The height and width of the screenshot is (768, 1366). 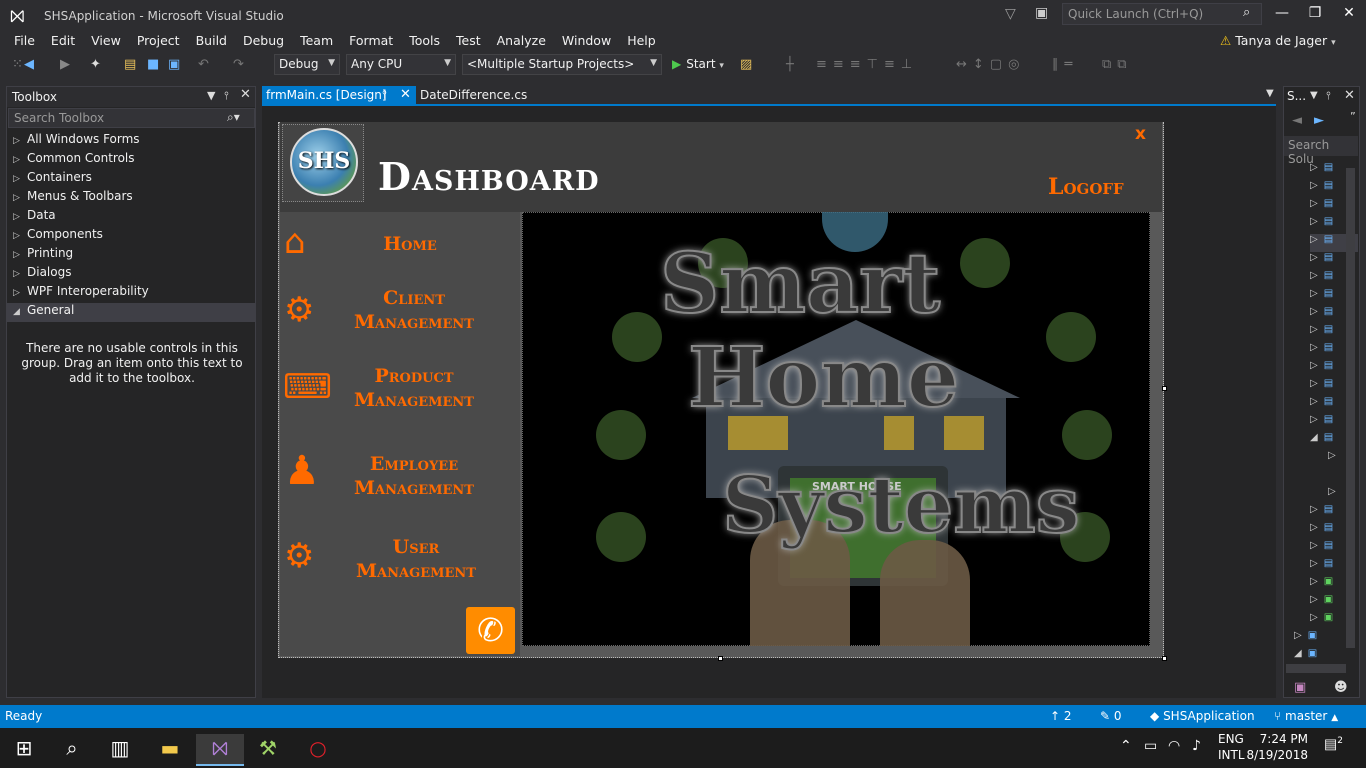 What do you see at coordinates (302, 471) in the screenshot?
I see `employee-icon: ♟` at bounding box center [302, 471].